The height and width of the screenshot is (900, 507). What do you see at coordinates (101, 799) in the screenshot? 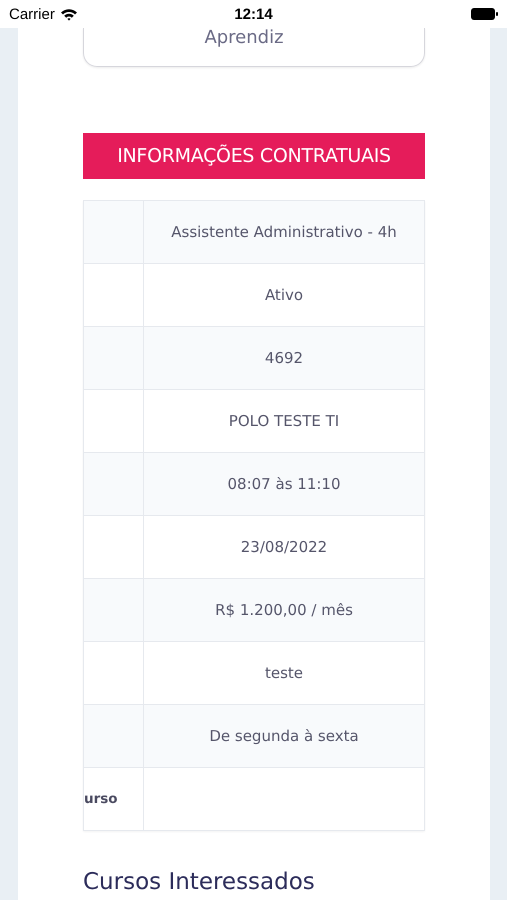
I see `table-label: urso` at bounding box center [101, 799].